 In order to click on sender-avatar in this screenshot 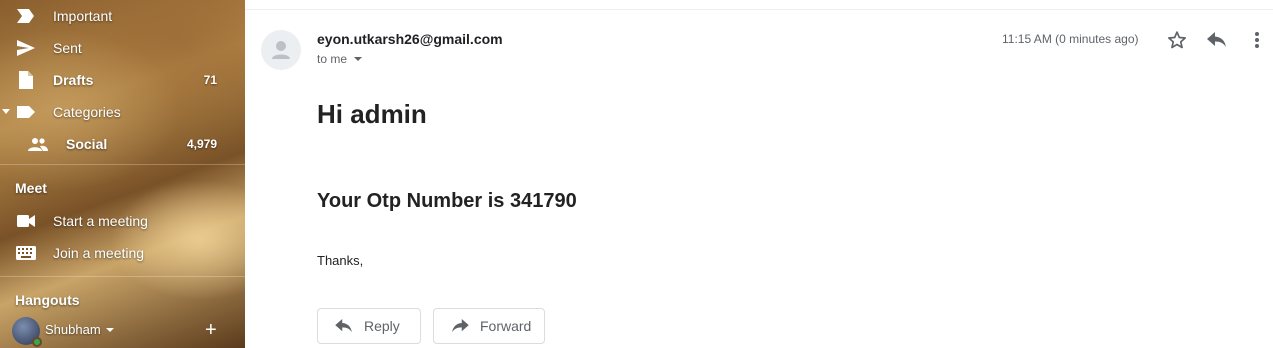, I will do `click(281, 50)`.